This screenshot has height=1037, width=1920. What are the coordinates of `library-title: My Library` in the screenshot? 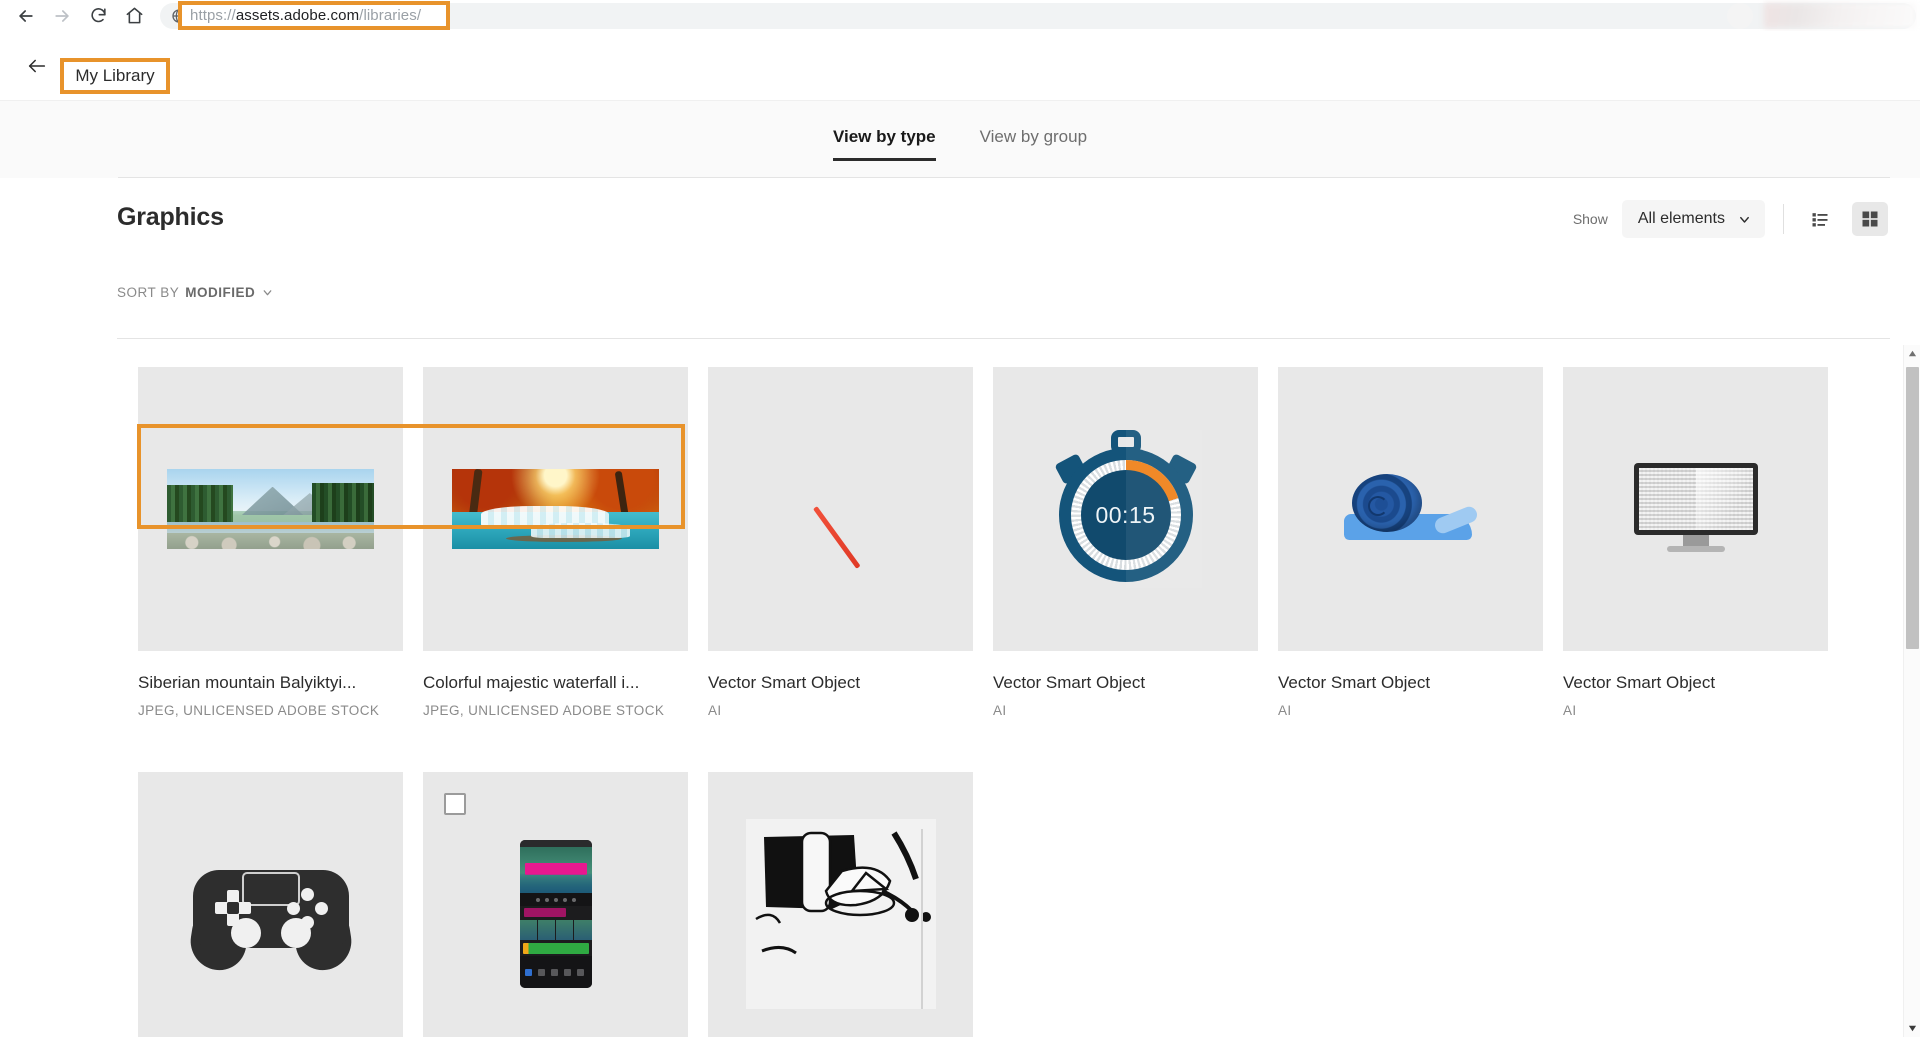 It's located at (115, 75).